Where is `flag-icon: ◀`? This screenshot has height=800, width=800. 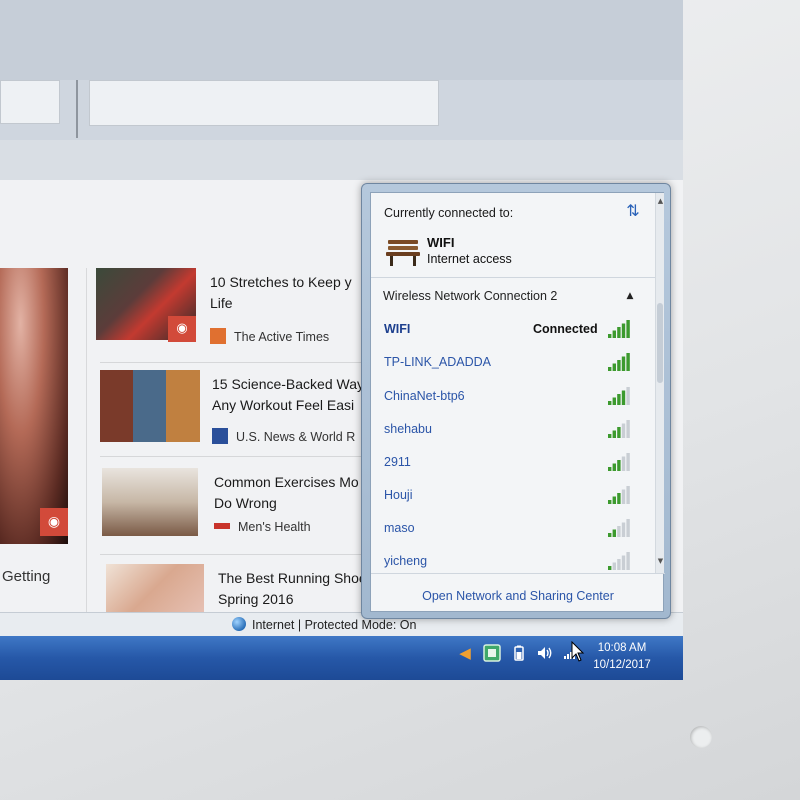
flag-icon: ◀ is located at coordinates (465, 653).